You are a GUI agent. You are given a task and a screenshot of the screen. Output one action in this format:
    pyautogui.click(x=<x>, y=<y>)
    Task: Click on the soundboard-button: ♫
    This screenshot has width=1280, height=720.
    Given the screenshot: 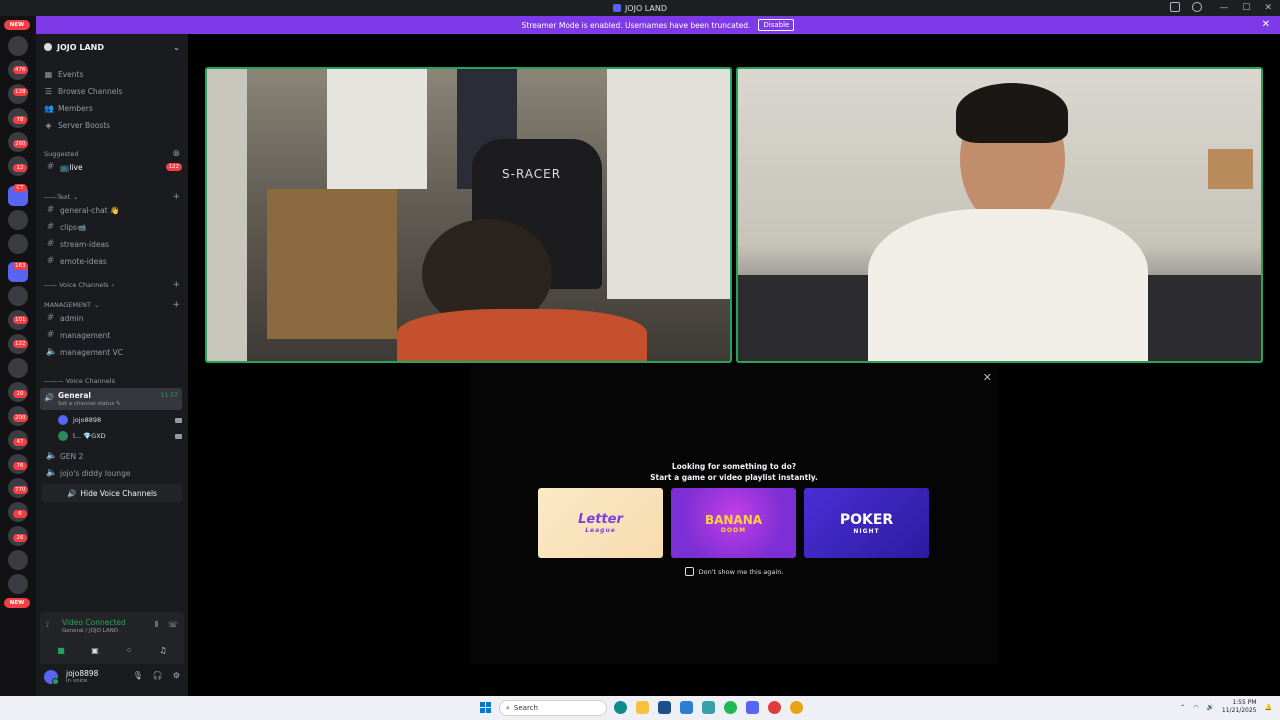 What is the action you would take?
    pyautogui.click(x=163, y=650)
    